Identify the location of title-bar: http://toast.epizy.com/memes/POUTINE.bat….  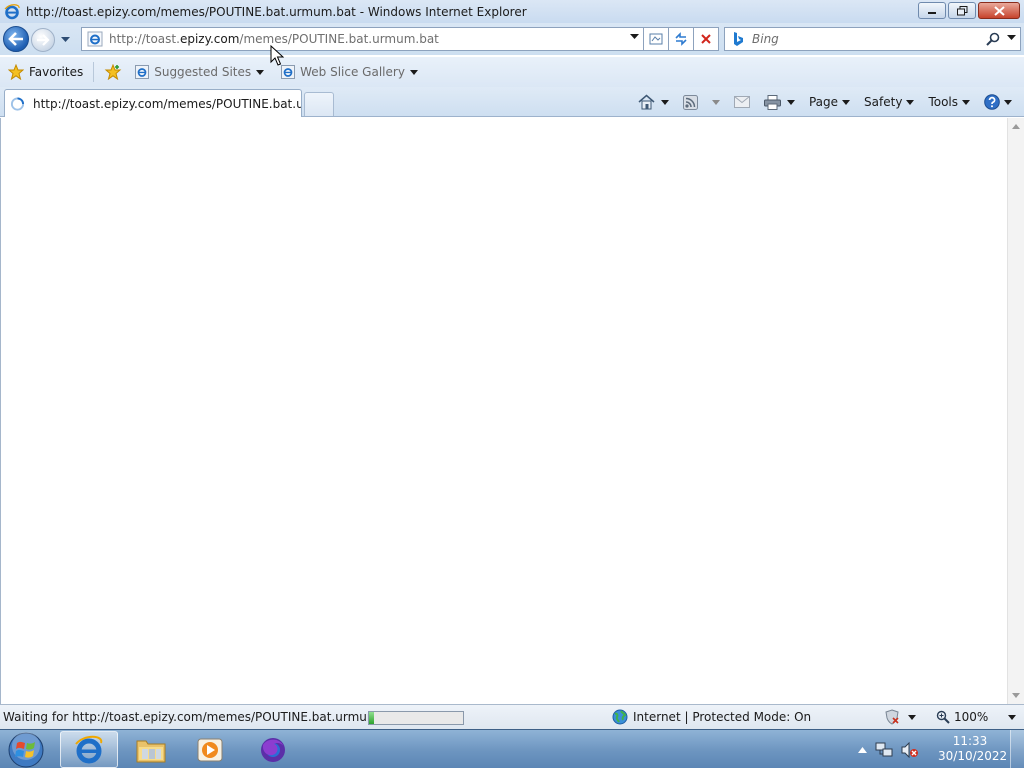
(512, 11).